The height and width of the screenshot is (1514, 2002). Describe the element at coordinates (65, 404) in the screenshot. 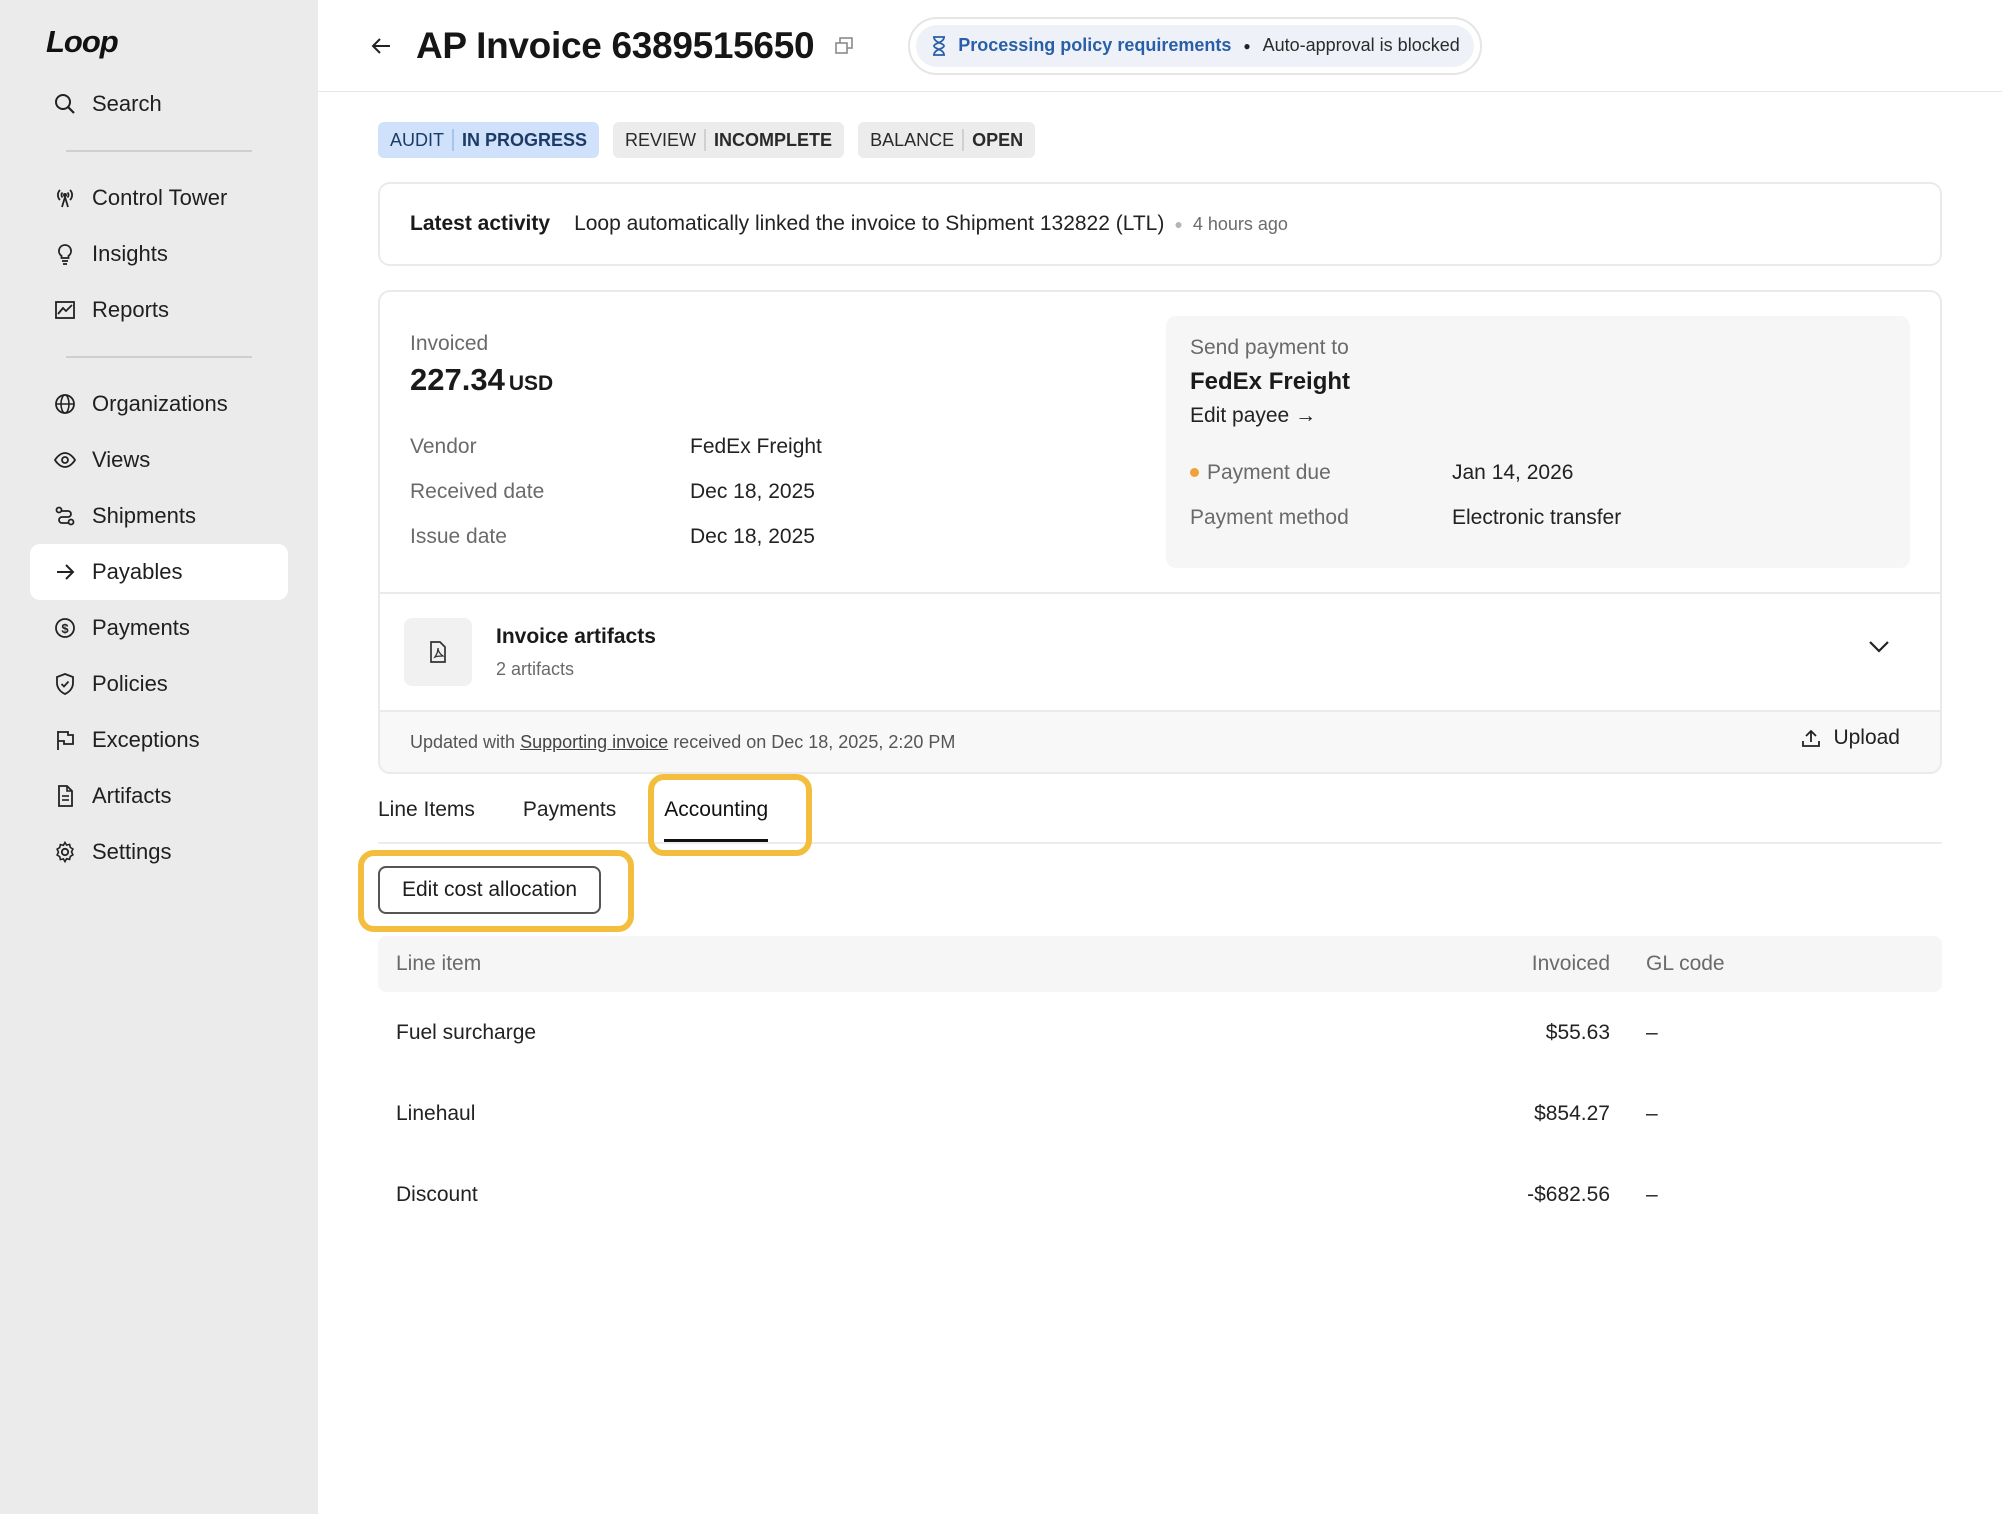

I see `globe-icon` at that location.